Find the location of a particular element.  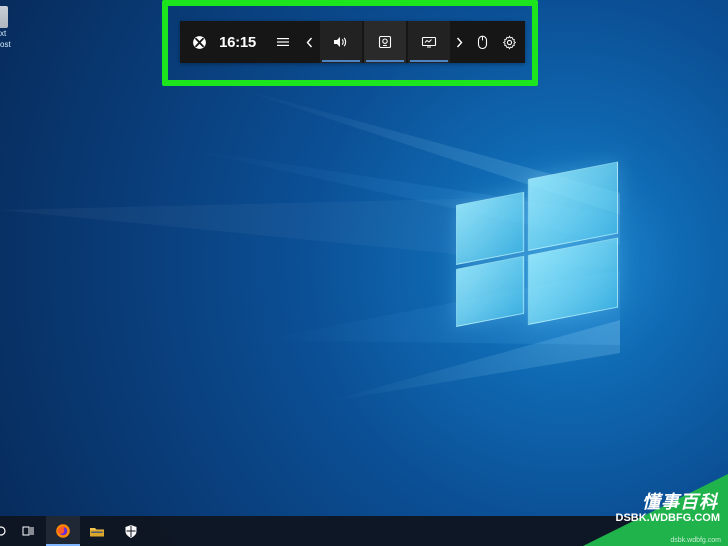

search-icon is located at coordinates (6, 531).